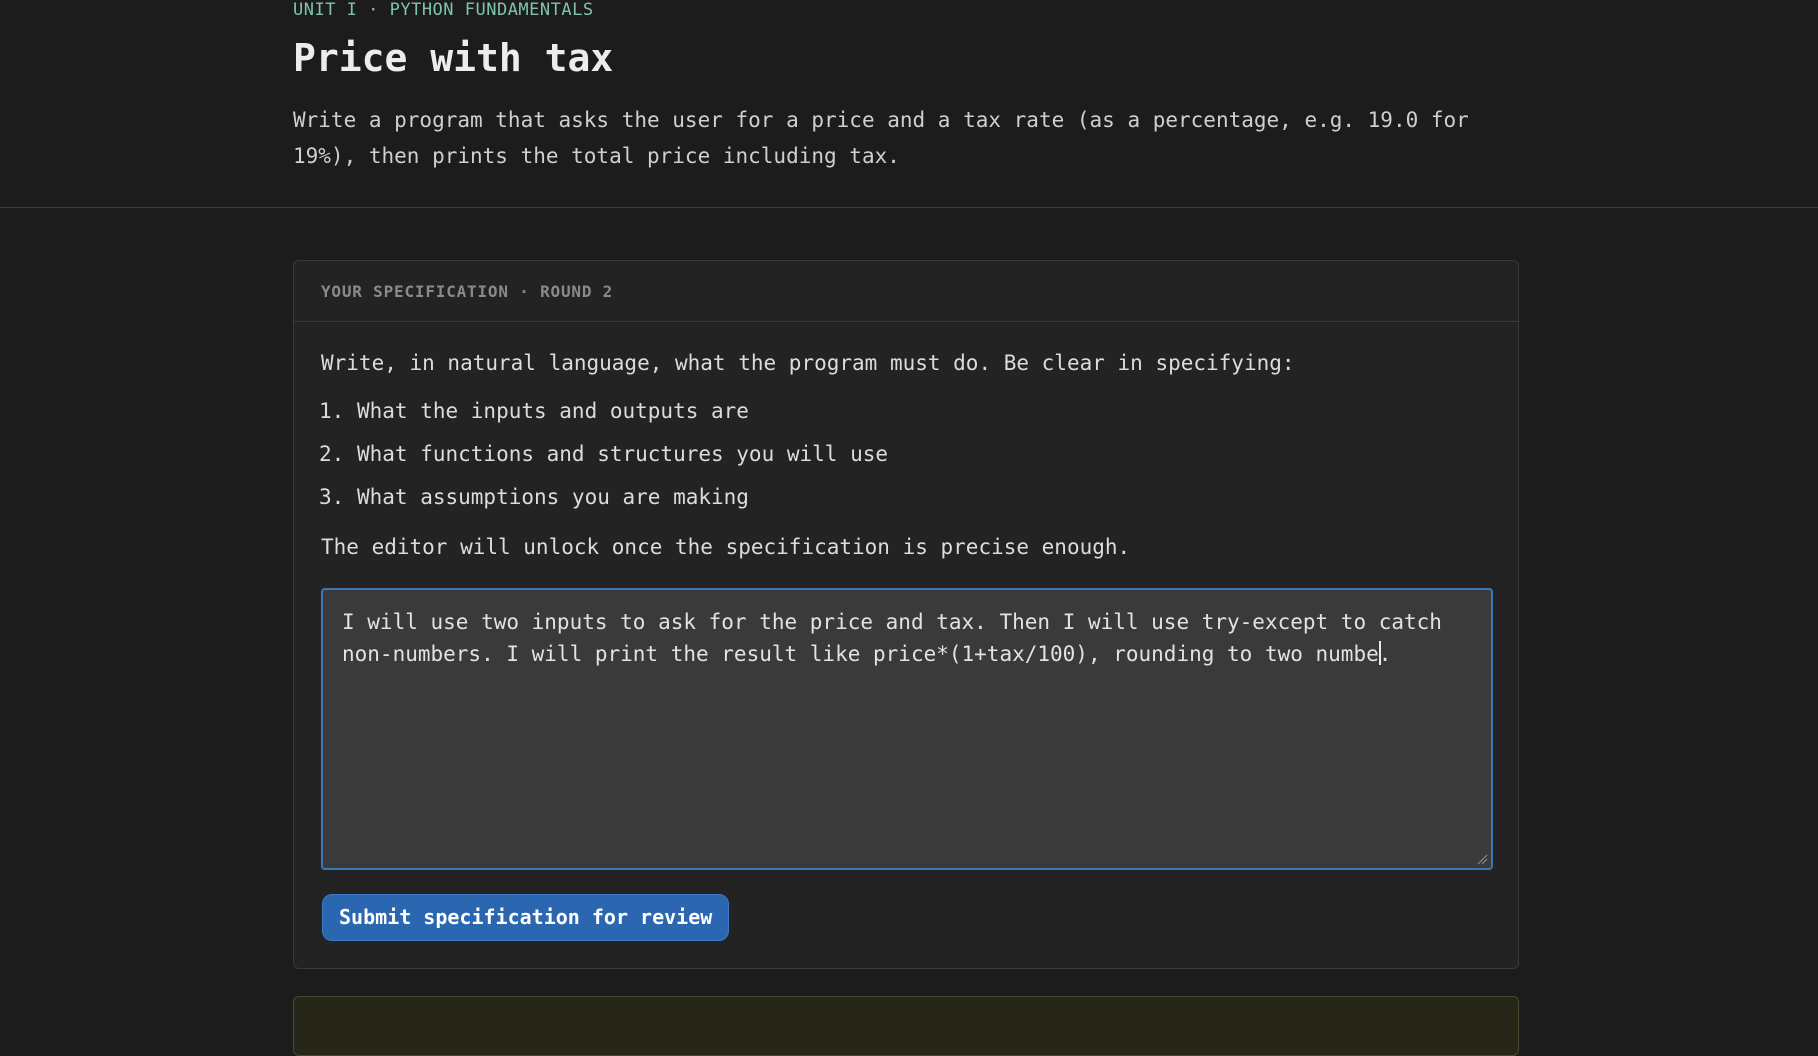 The width and height of the screenshot is (1818, 1056). Describe the element at coordinates (467, 291) in the screenshot. I see `specification-round-label: YOUR SPECIFICATION · ROUND 2` at that location.